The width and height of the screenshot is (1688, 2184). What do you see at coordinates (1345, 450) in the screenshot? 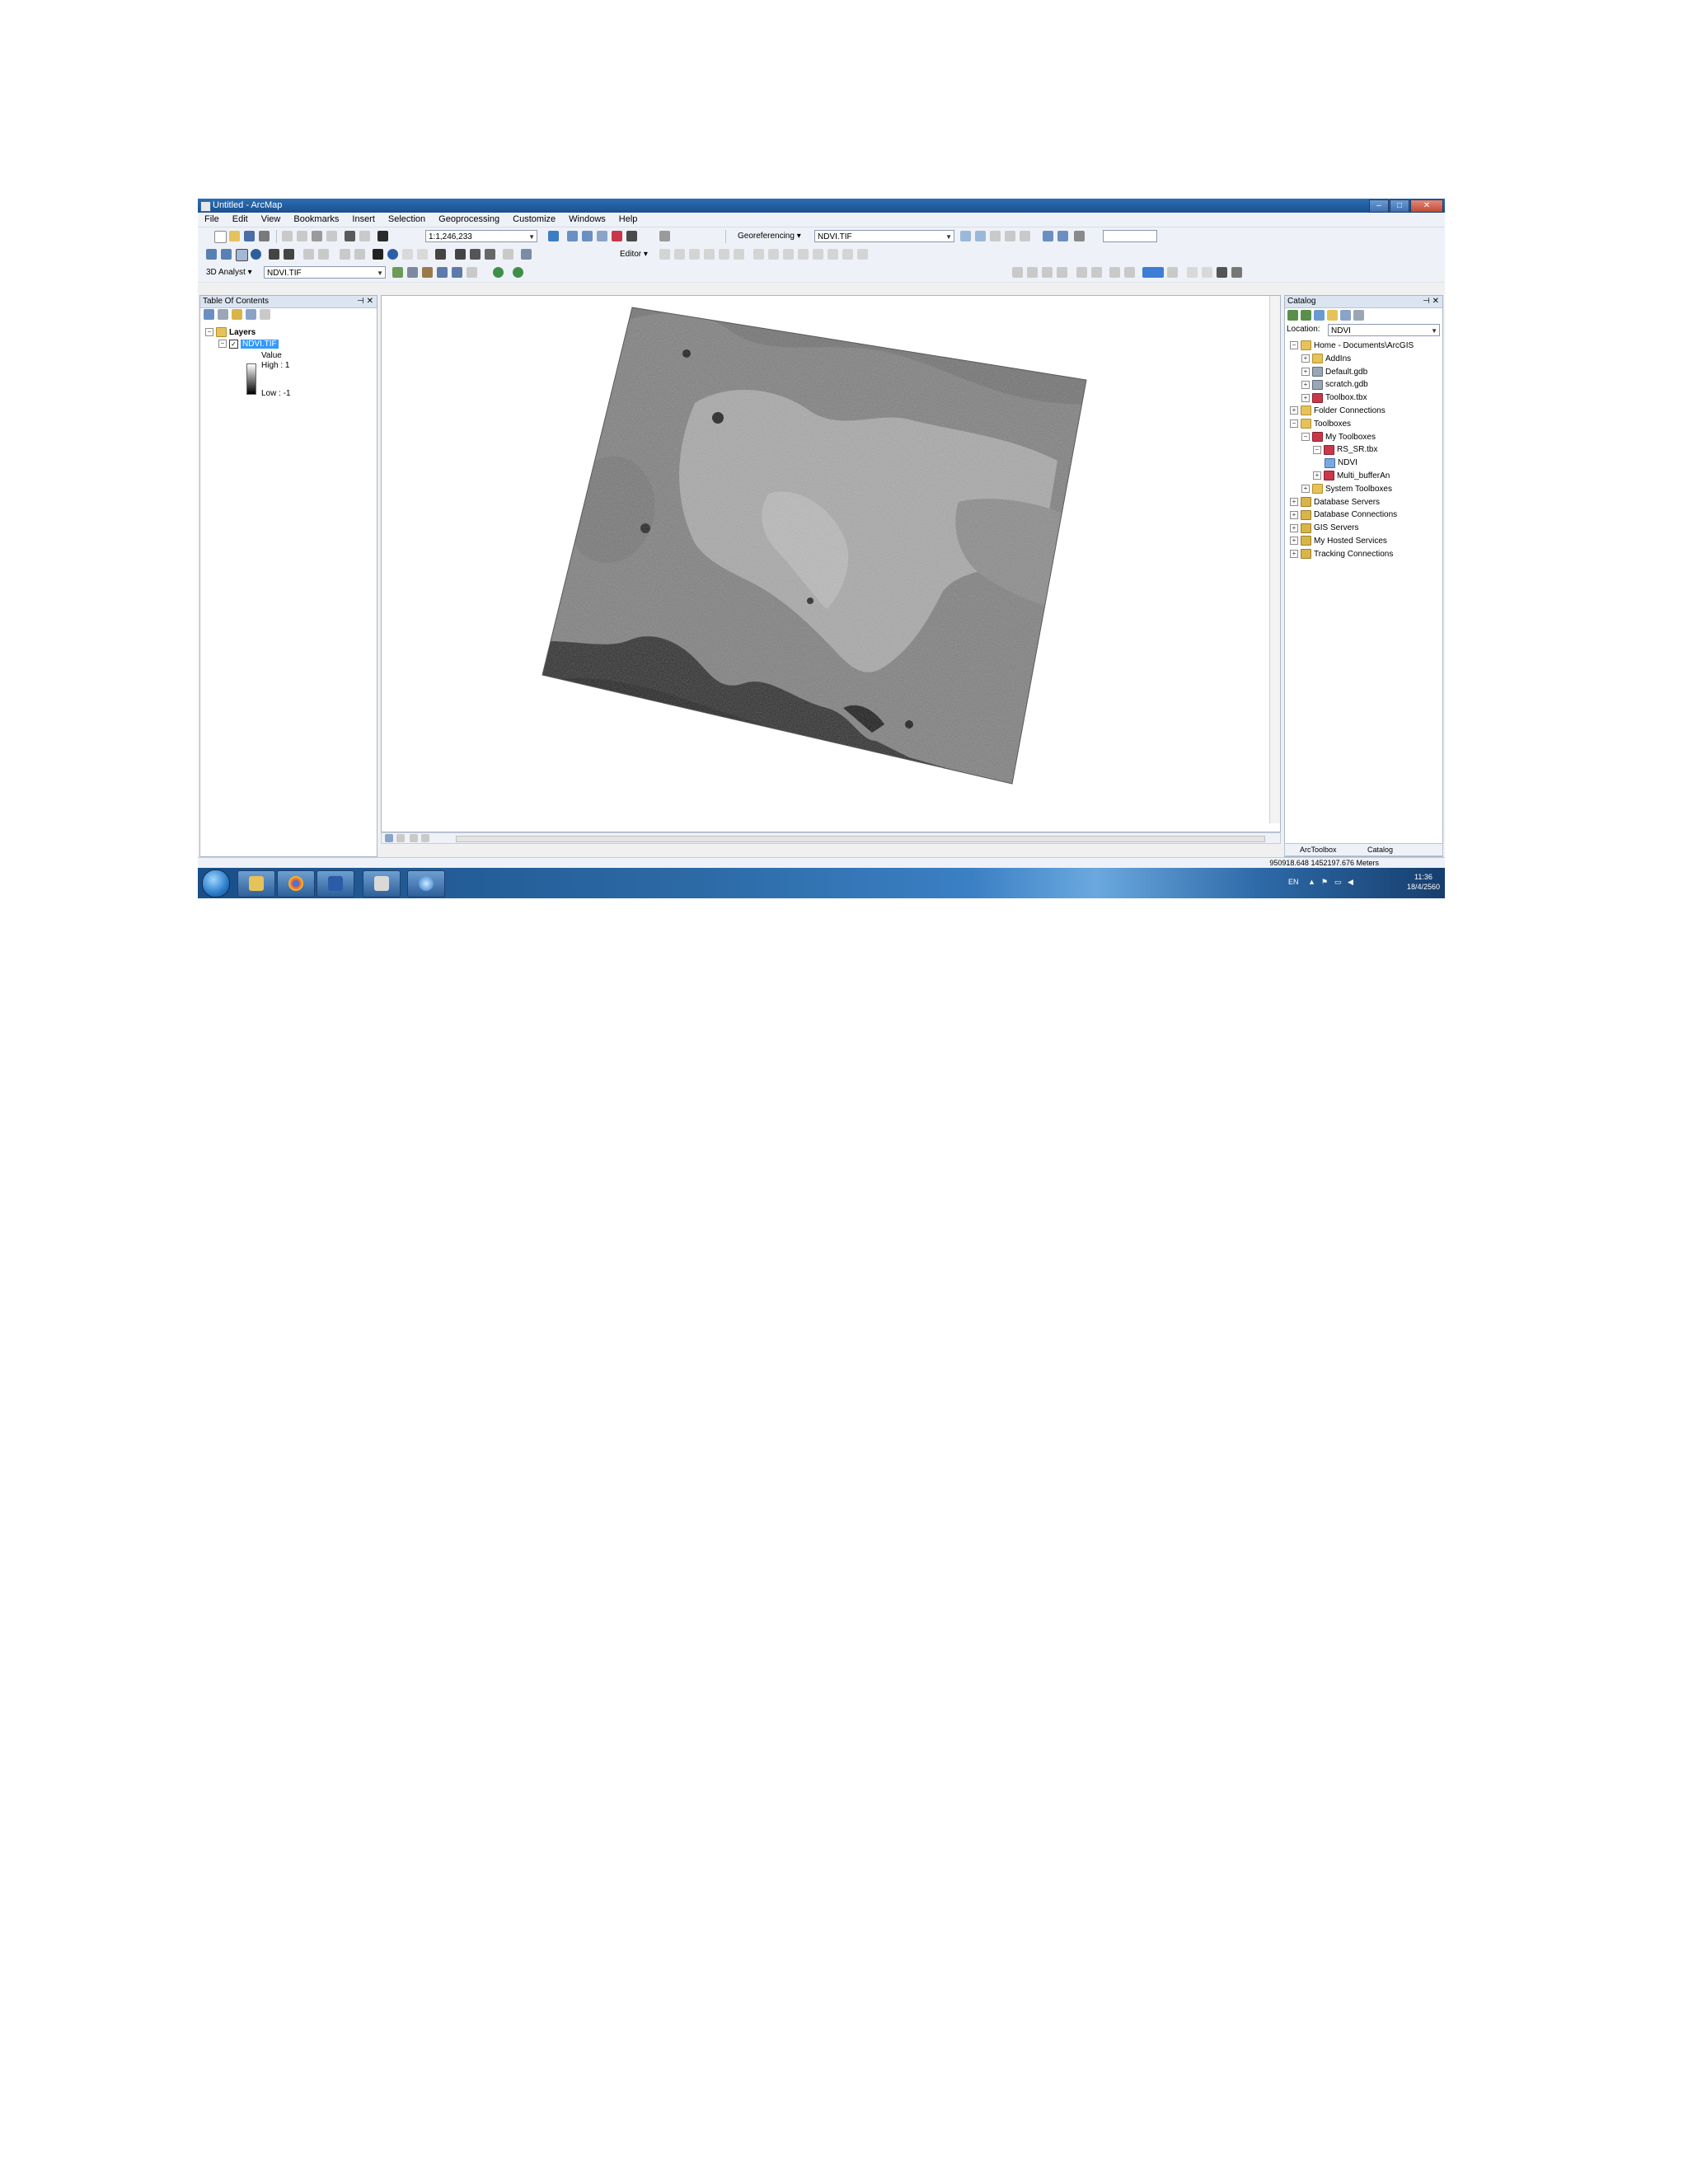
I see `catalog-item: − RS_SR.tbx` at bounding box center [1345, 450].